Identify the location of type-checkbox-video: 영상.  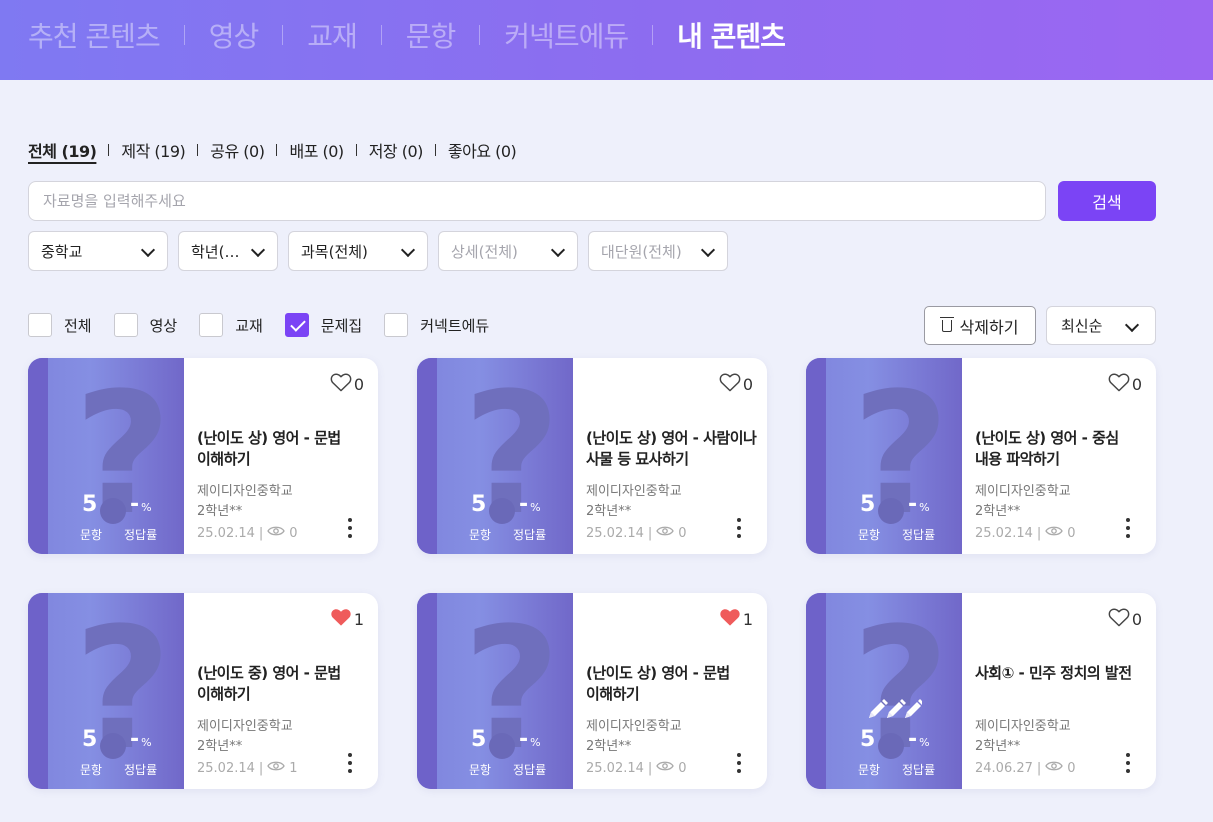
(145, 325).